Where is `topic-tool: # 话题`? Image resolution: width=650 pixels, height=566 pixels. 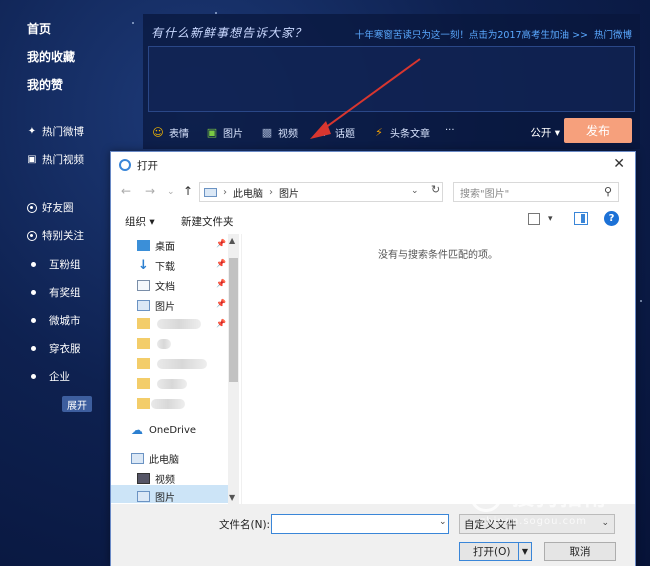 topic-tool: # 话题 is located at coordinates (336, 132).